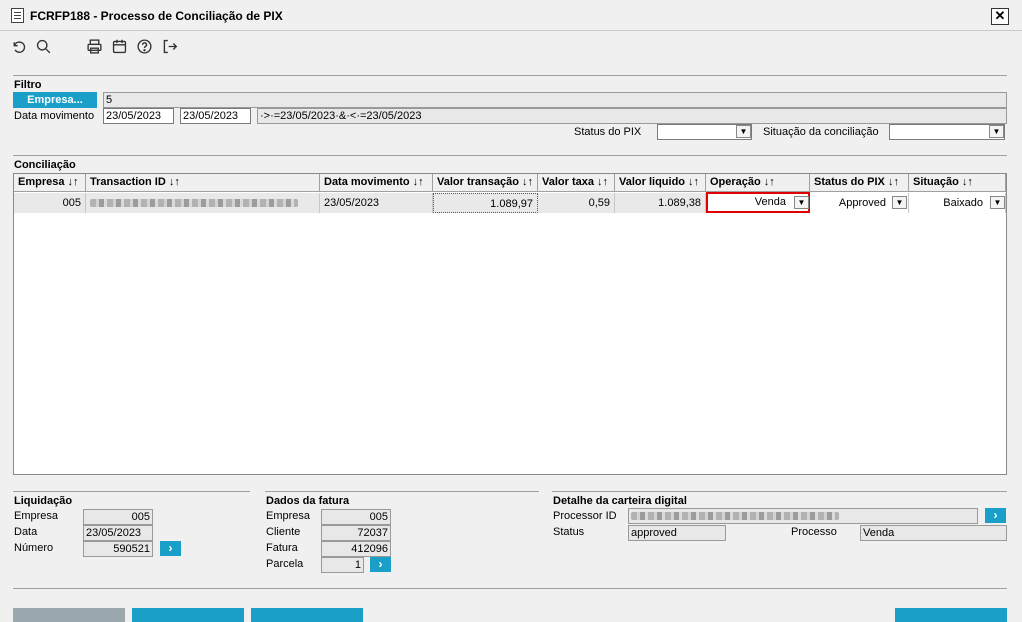  I want to click on cell-empresa: 005, so click(50, 203).